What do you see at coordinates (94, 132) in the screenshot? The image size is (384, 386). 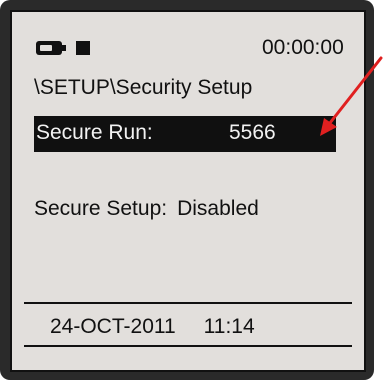 I see `secure-run-label: Secure Run:` at bounding box center [94, 132].